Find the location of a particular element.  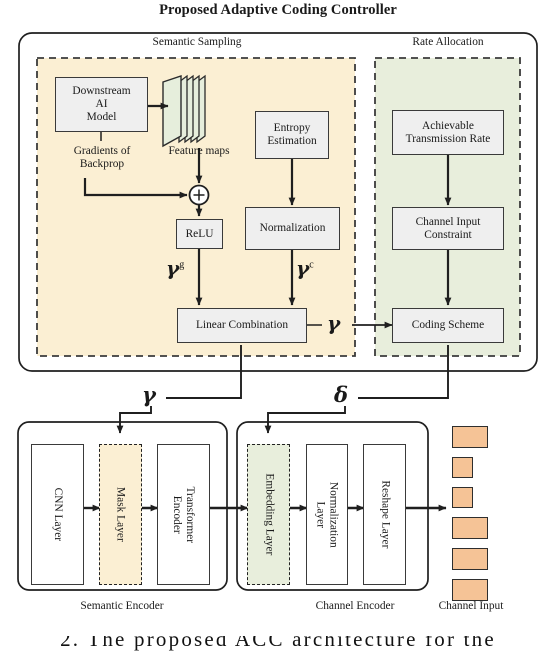

gamma-g-superscript: g is located at coordinates (182, 265).